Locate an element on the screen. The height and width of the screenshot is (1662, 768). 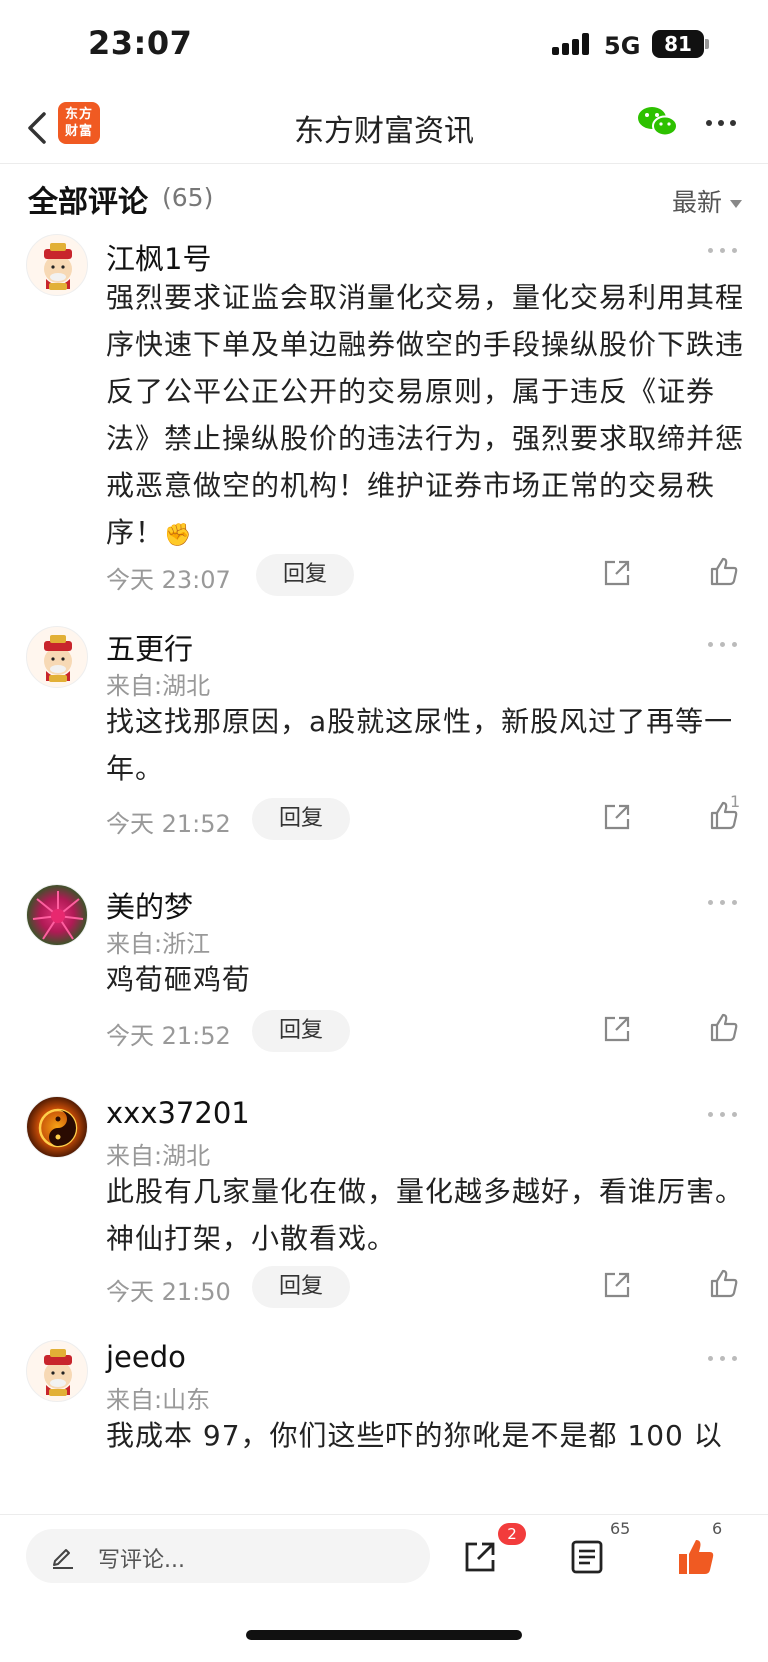
more-options-button is located at coordinates (721, 123).